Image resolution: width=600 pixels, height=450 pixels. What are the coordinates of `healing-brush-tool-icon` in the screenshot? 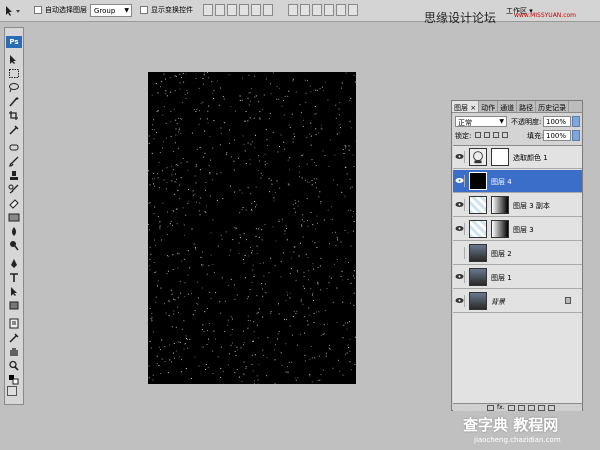 It's located at (14, 147).